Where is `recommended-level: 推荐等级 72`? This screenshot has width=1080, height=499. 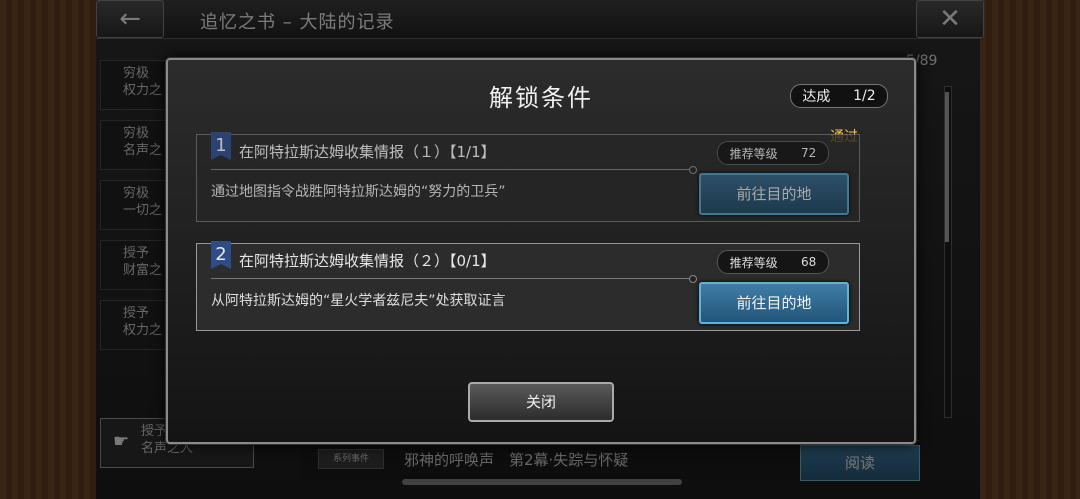
recommended-level: 推荐等级 72 is located at coordinates (773, 153).